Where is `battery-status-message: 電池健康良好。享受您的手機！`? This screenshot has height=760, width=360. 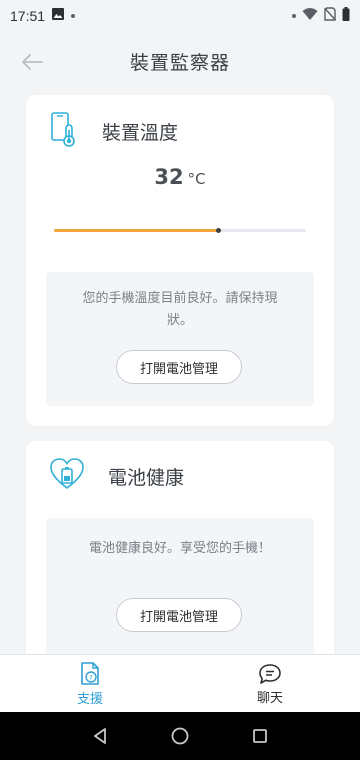 battery-status-message: 電池健康良好。享受您的手機！ is located at coordinates (179, 548).